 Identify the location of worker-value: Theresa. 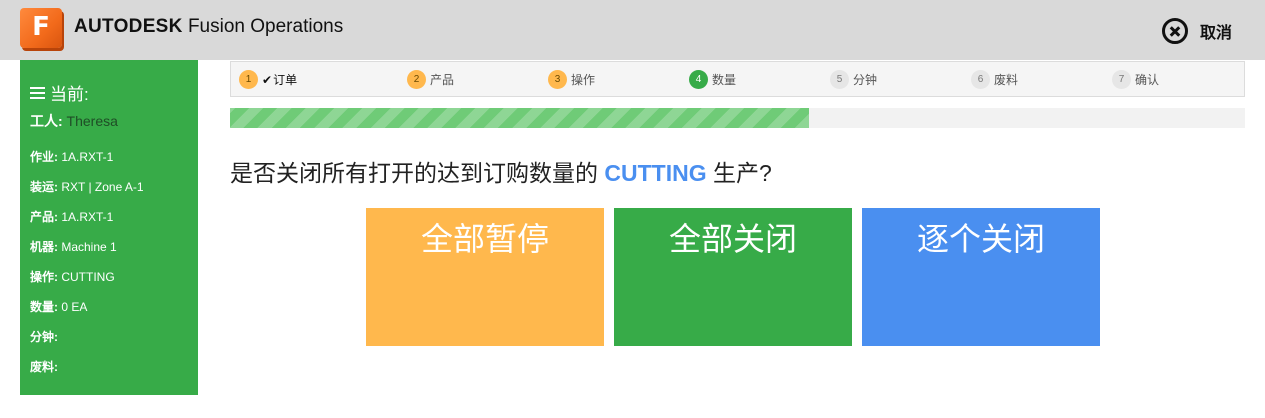
(90, 121).